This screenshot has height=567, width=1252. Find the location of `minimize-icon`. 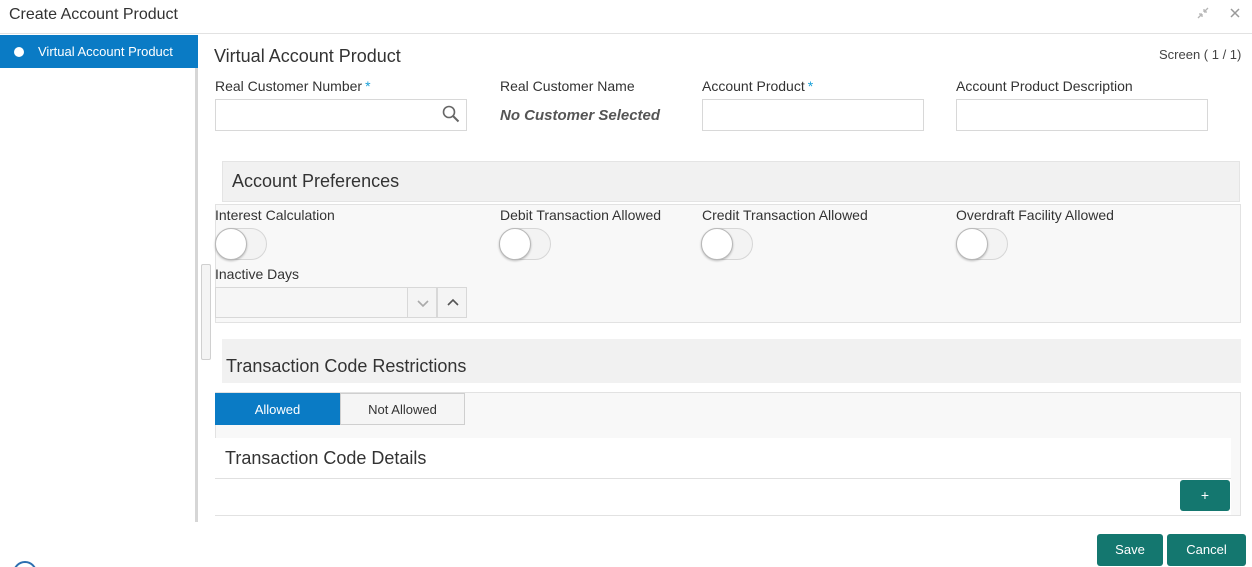

minimize-icon is located at coordinates (1203, 14).